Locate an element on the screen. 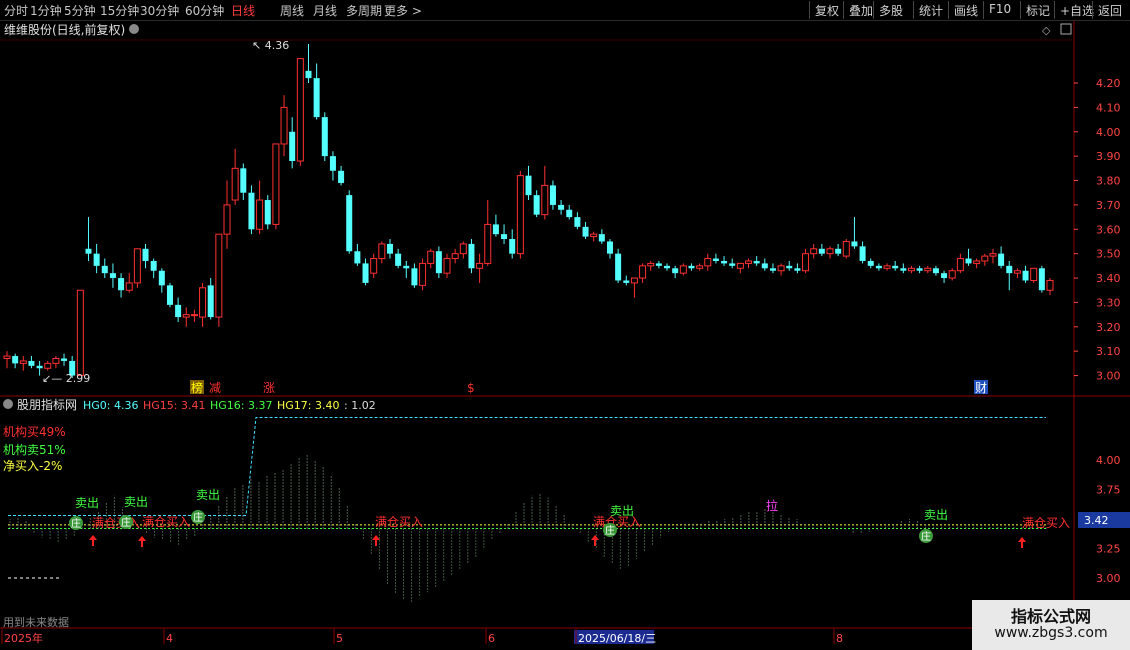 This screenshot has height=650, width=1130. toolbar-button-4: 画线 is located at coordinates (965, 10).